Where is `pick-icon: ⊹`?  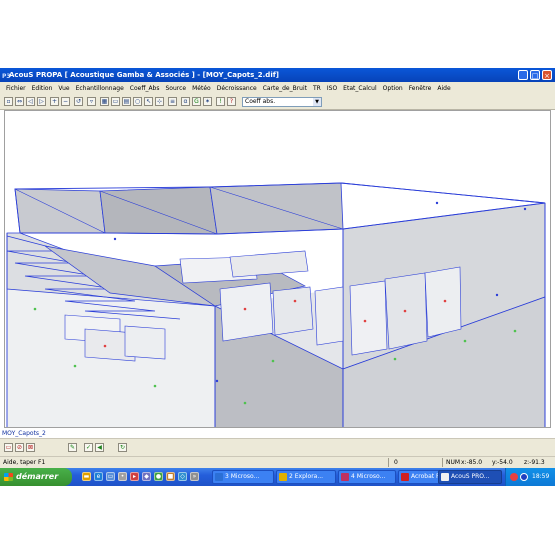 pick-icon: ⊹ is located at coordinates (159, 101).